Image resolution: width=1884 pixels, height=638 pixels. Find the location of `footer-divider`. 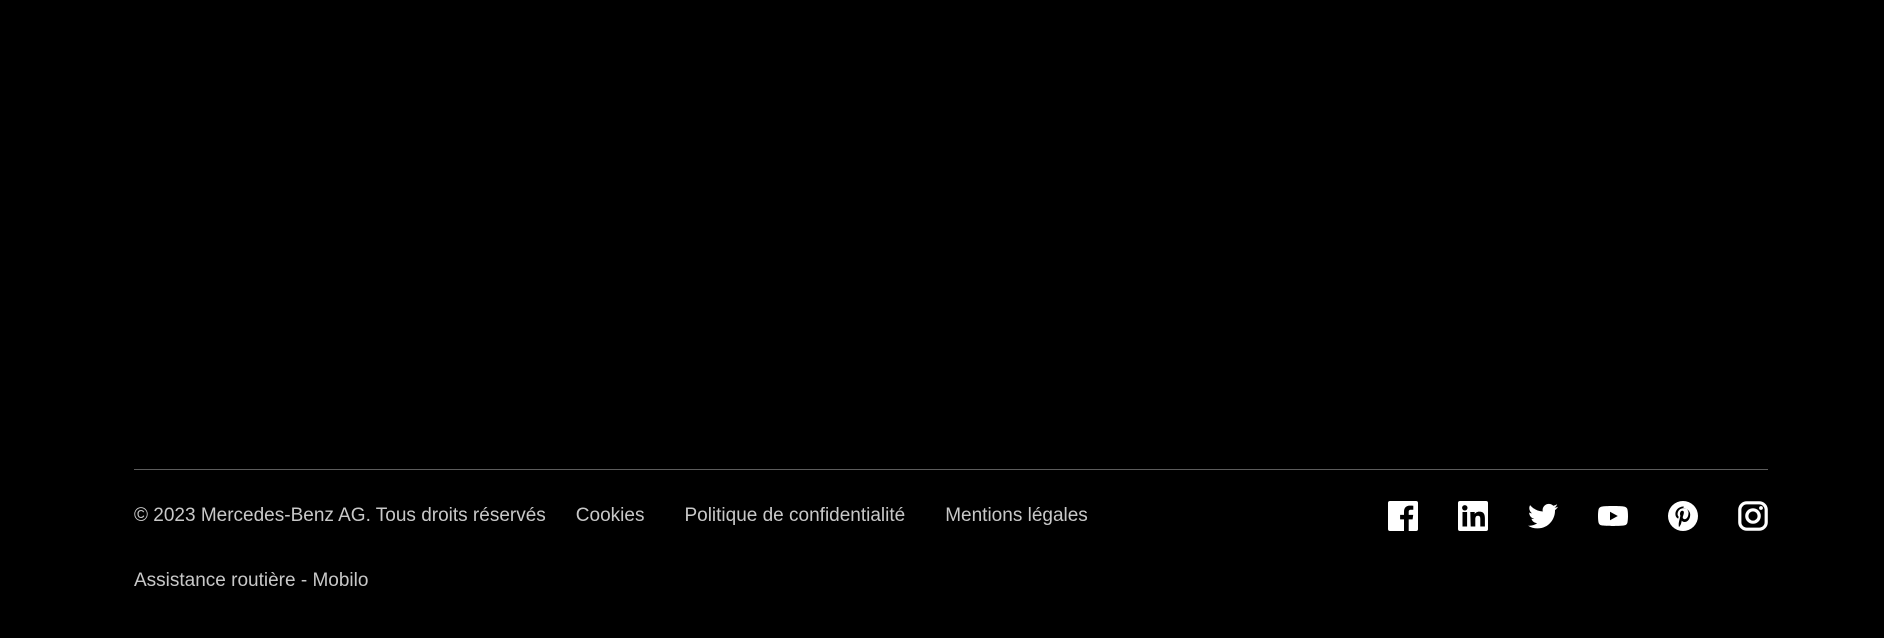

footer-divider is located at coordinates (951, 469).